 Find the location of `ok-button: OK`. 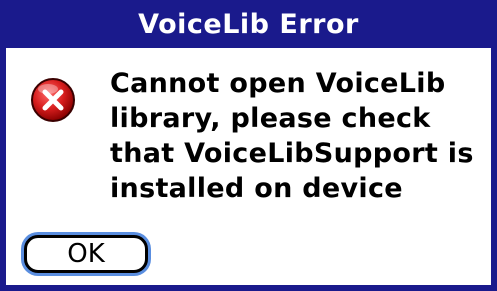

ok-button: OK is located at coordinates (86, 254).